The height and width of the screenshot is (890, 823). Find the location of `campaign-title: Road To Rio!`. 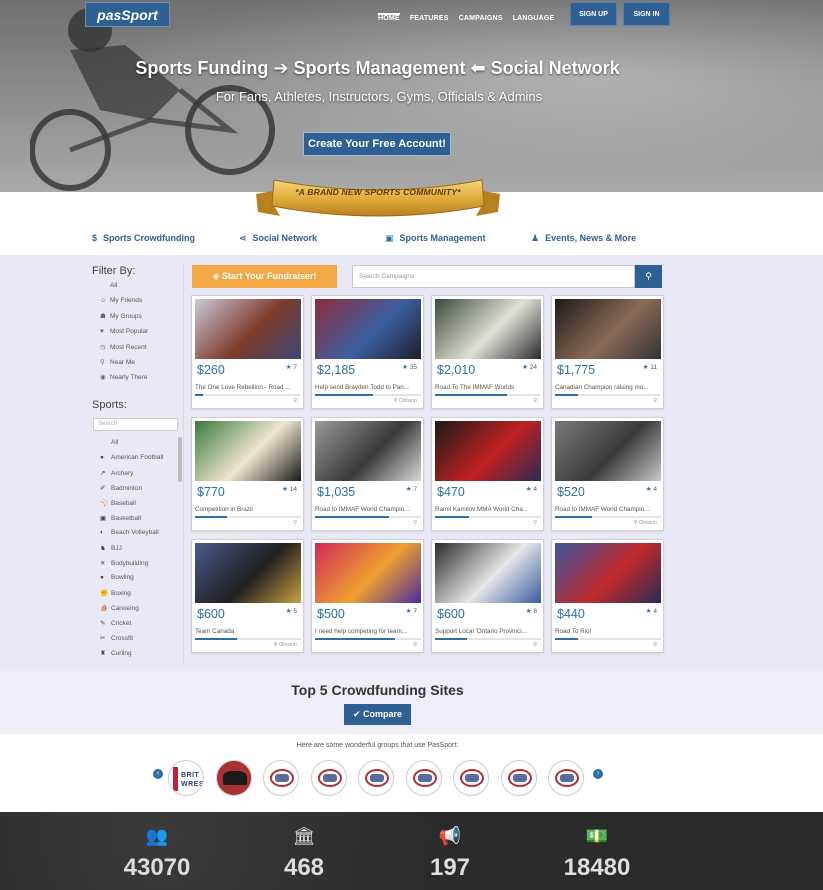

campaign-title: Road To Rio! is located at coordinates (607, 631).